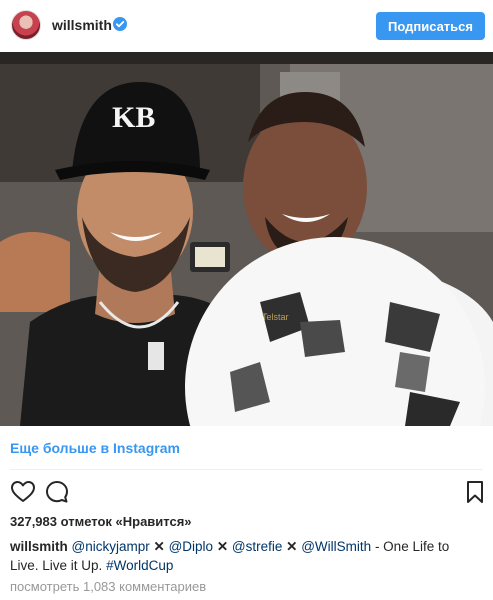 This screenshot has height=600, width=493. What do you see at coordinates (139, 565) in the screenshot?
I see `hashtag-worldcup: #WorldCup` at bounding box center [139, 565].